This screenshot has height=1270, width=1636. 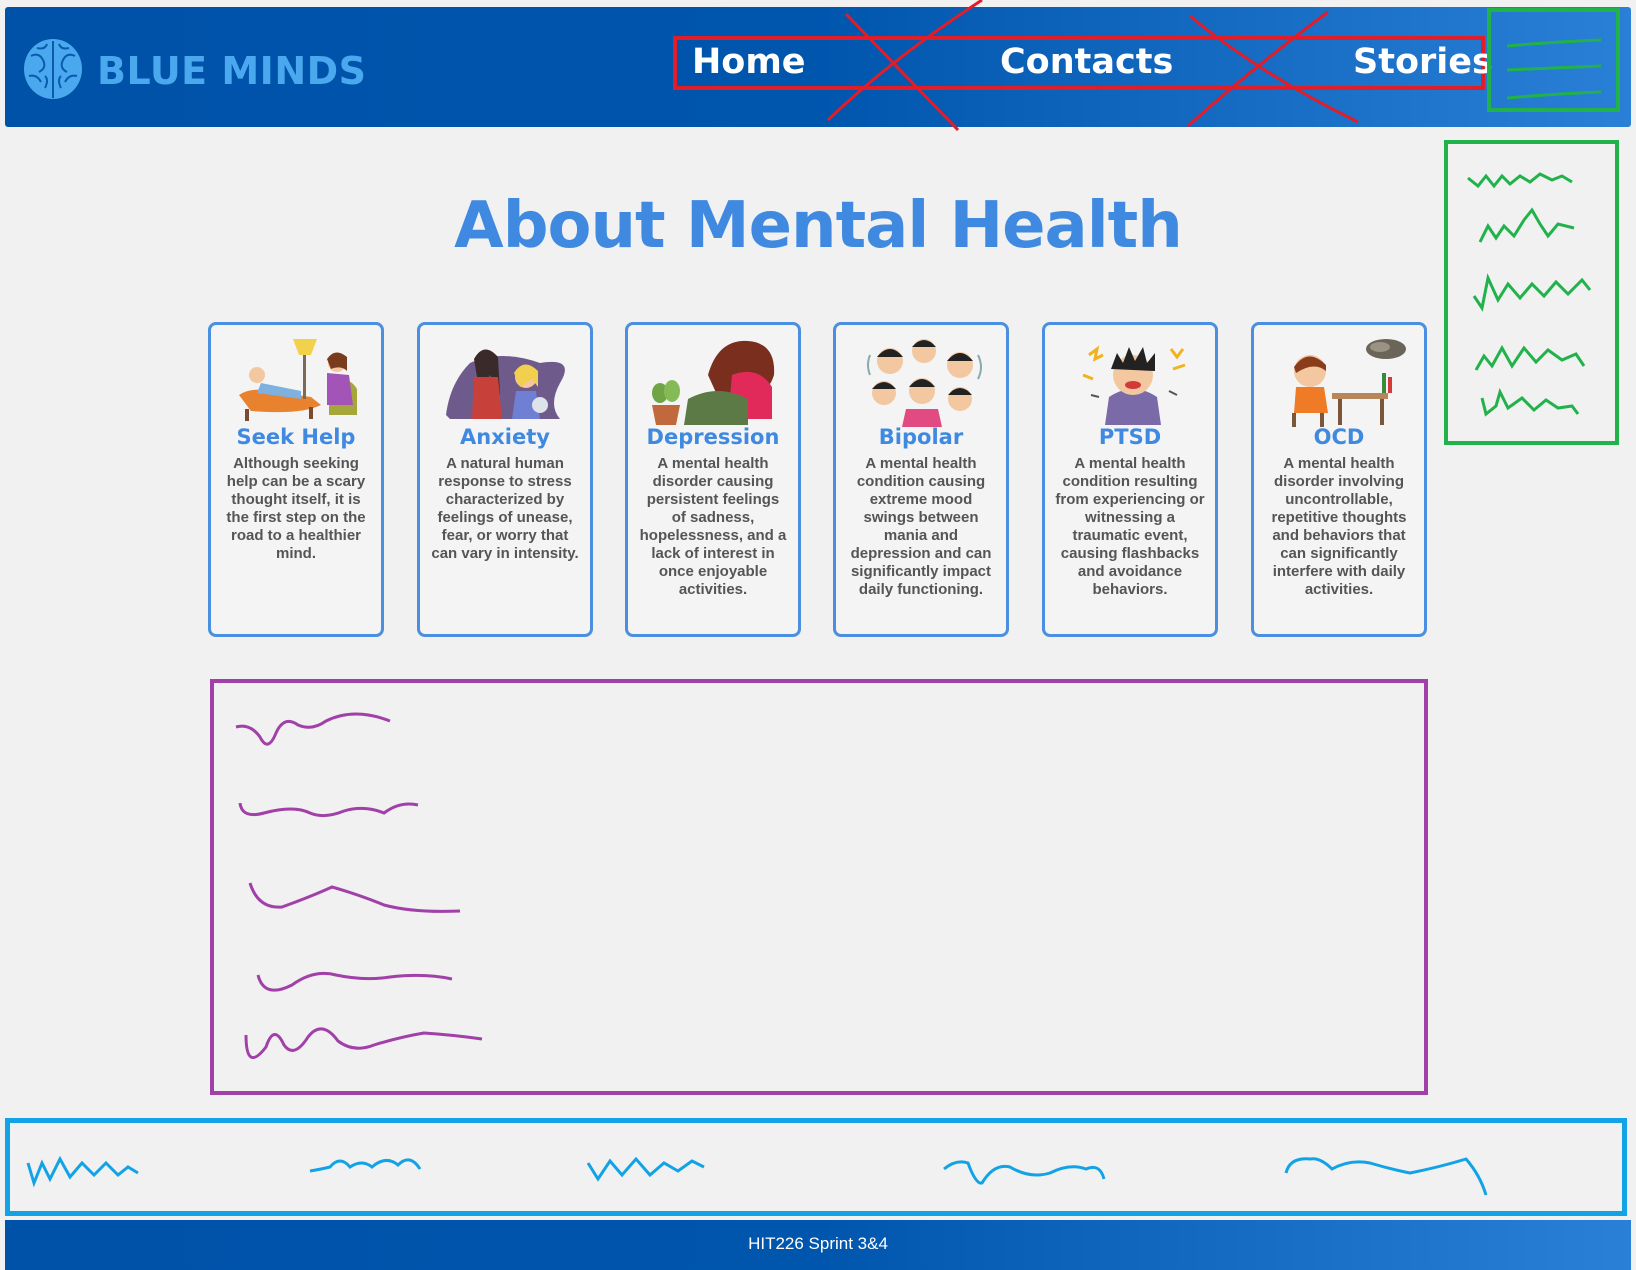 I want to click on card-title: OCD, so click(x=1339, y=437).